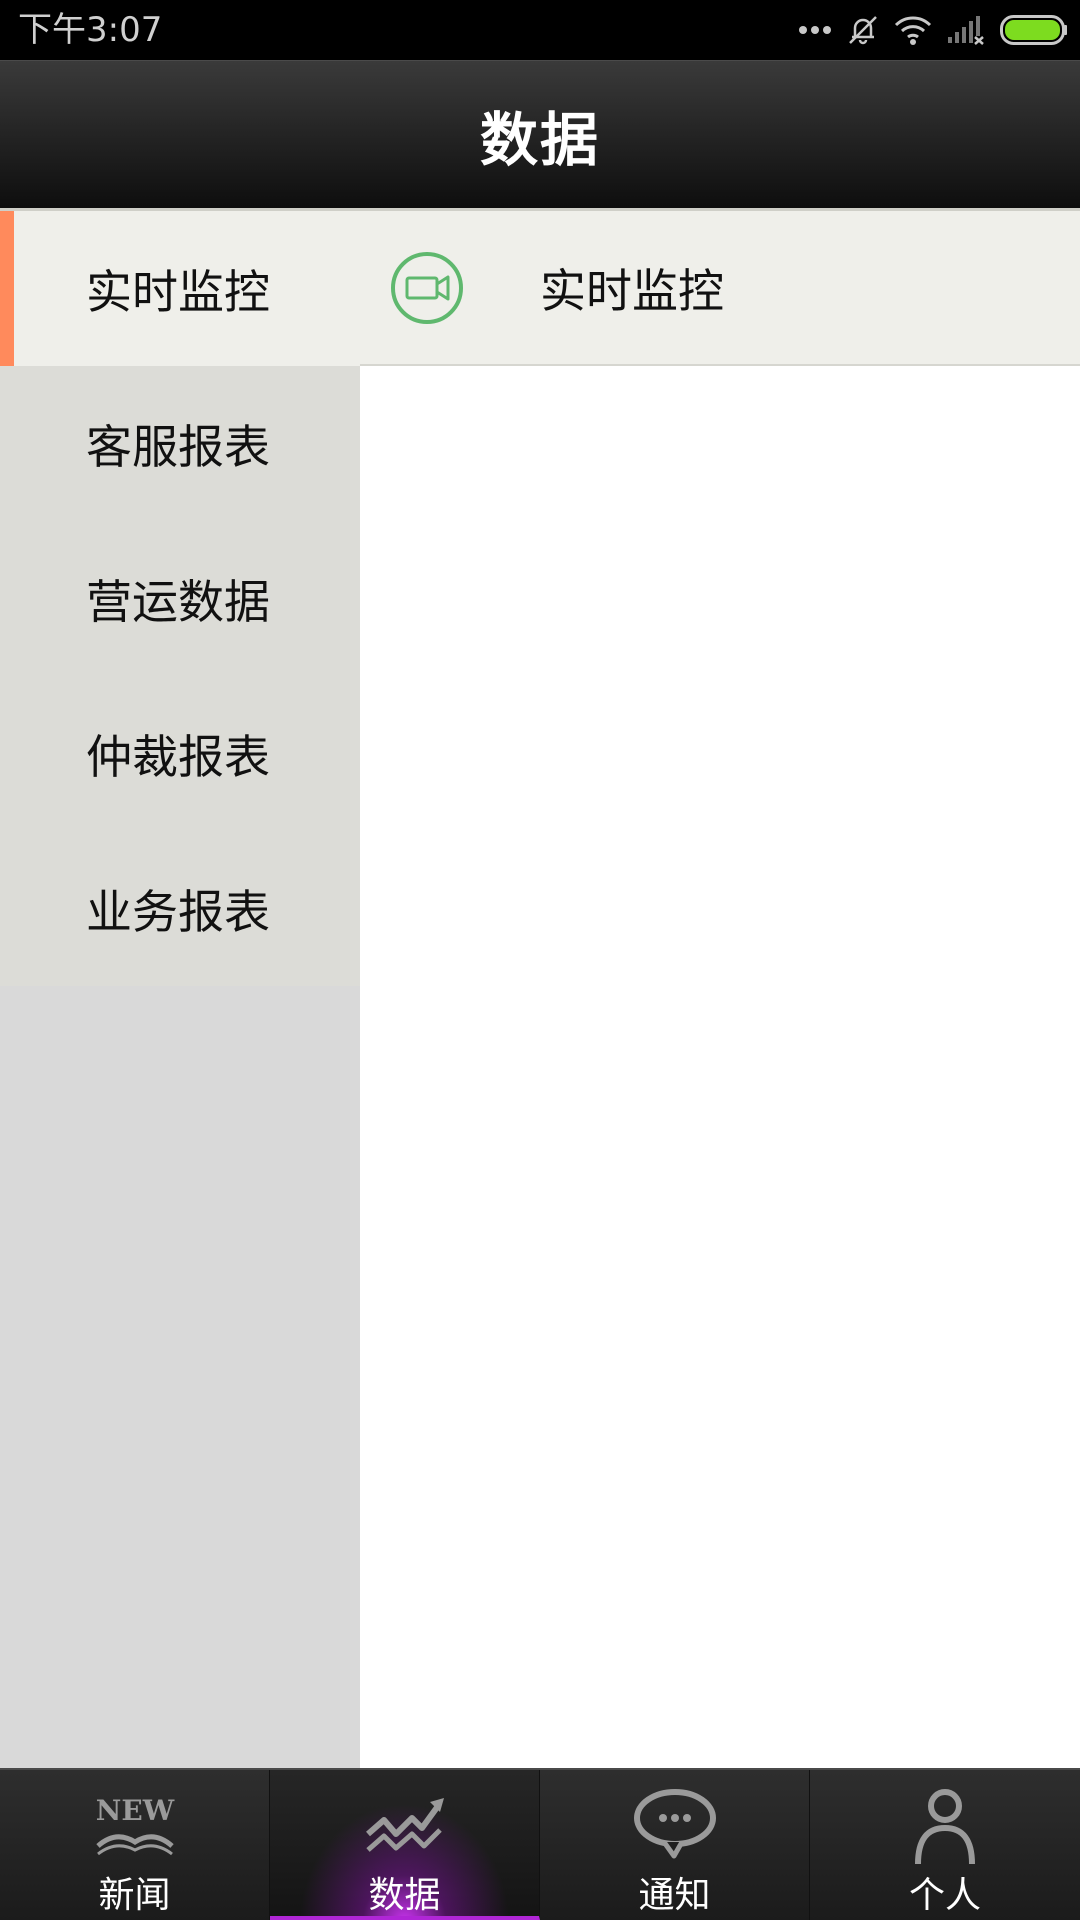 The width and height of the screenshot is (1080, 1920). I want to click on status-icons, so click(933, 30).